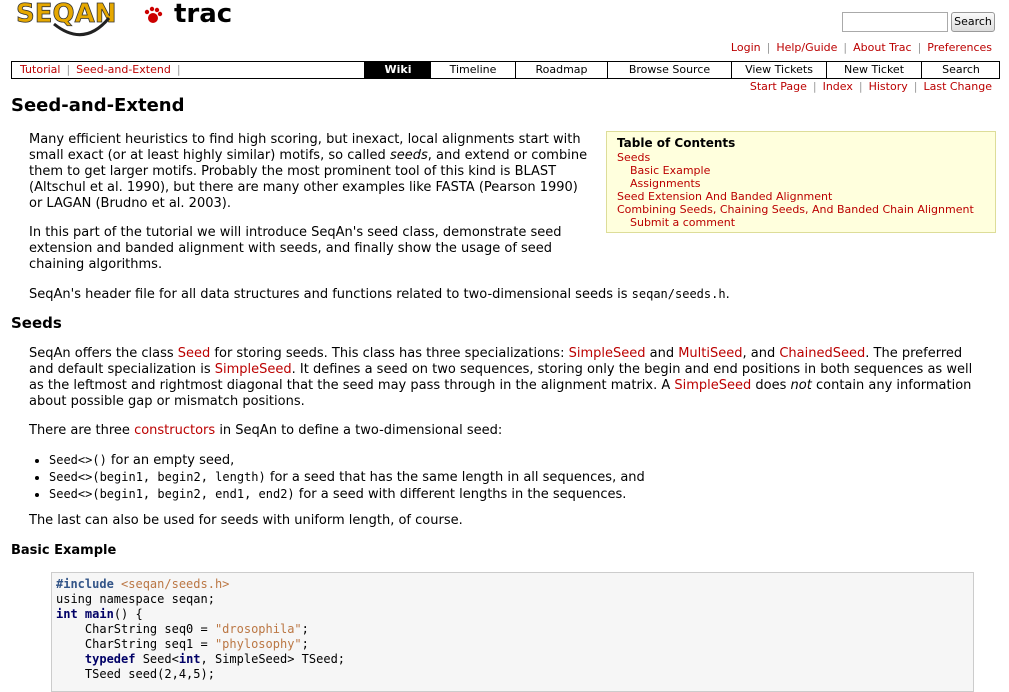 This screenshot has height=692, width=1009. I want to click on seed-link: Seed, so click(194, 353).